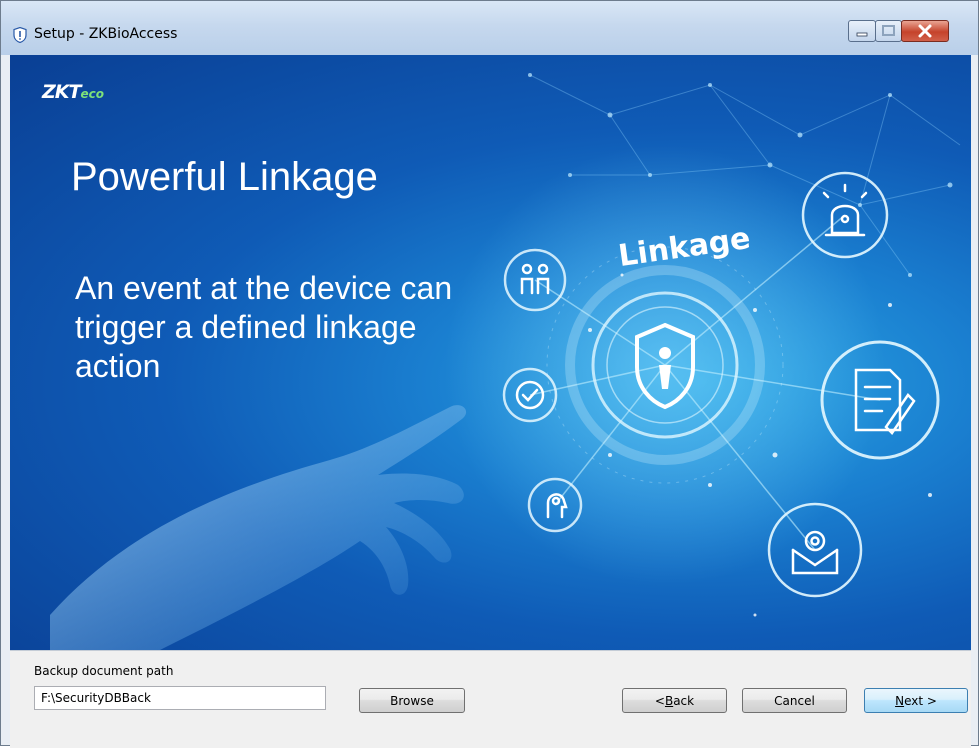 This screenshot has height=748, width=979. I want to click on close-icon, so click(925, 31).